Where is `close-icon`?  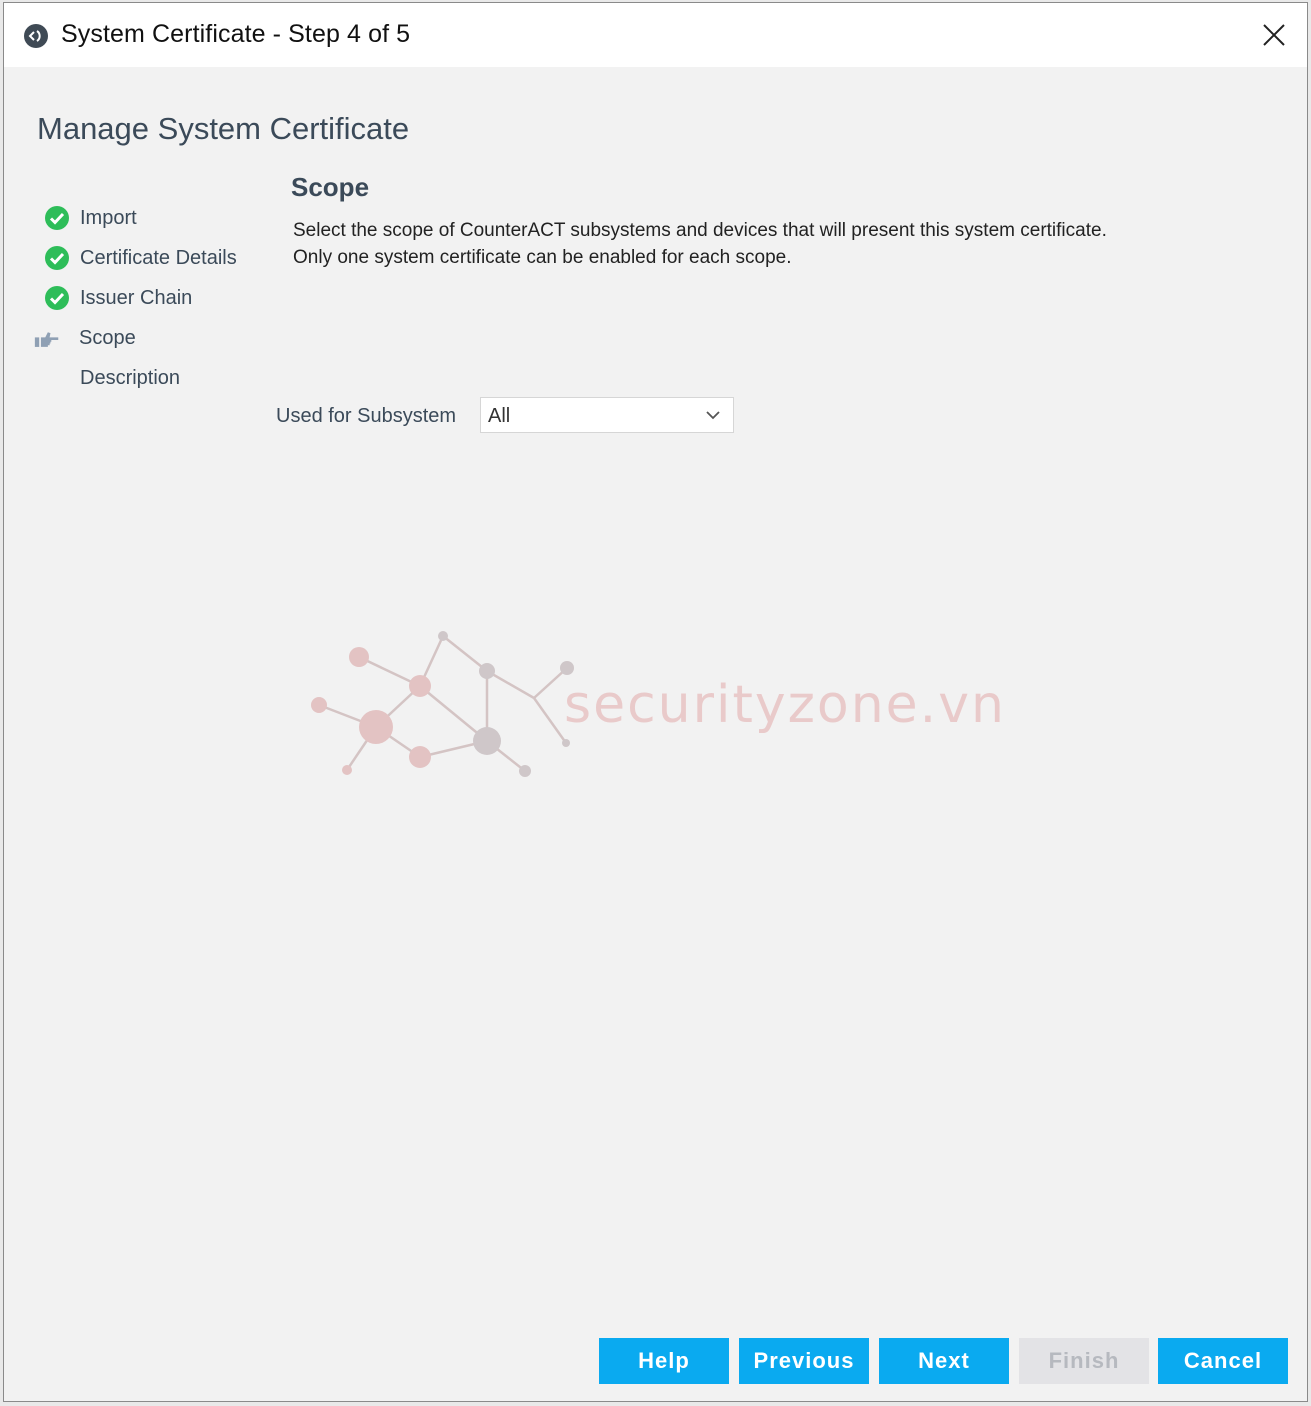
close-icon is located at coordinates (1274, 35).